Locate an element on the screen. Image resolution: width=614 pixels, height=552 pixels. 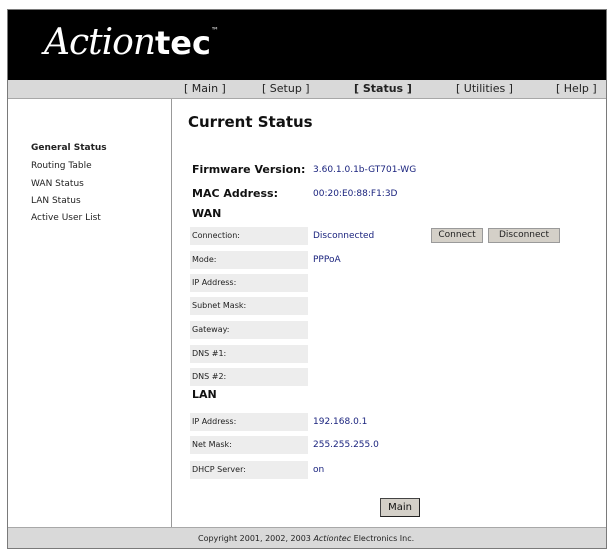
wan-mode-value: PPPoA is located at coordinates (327, 260).